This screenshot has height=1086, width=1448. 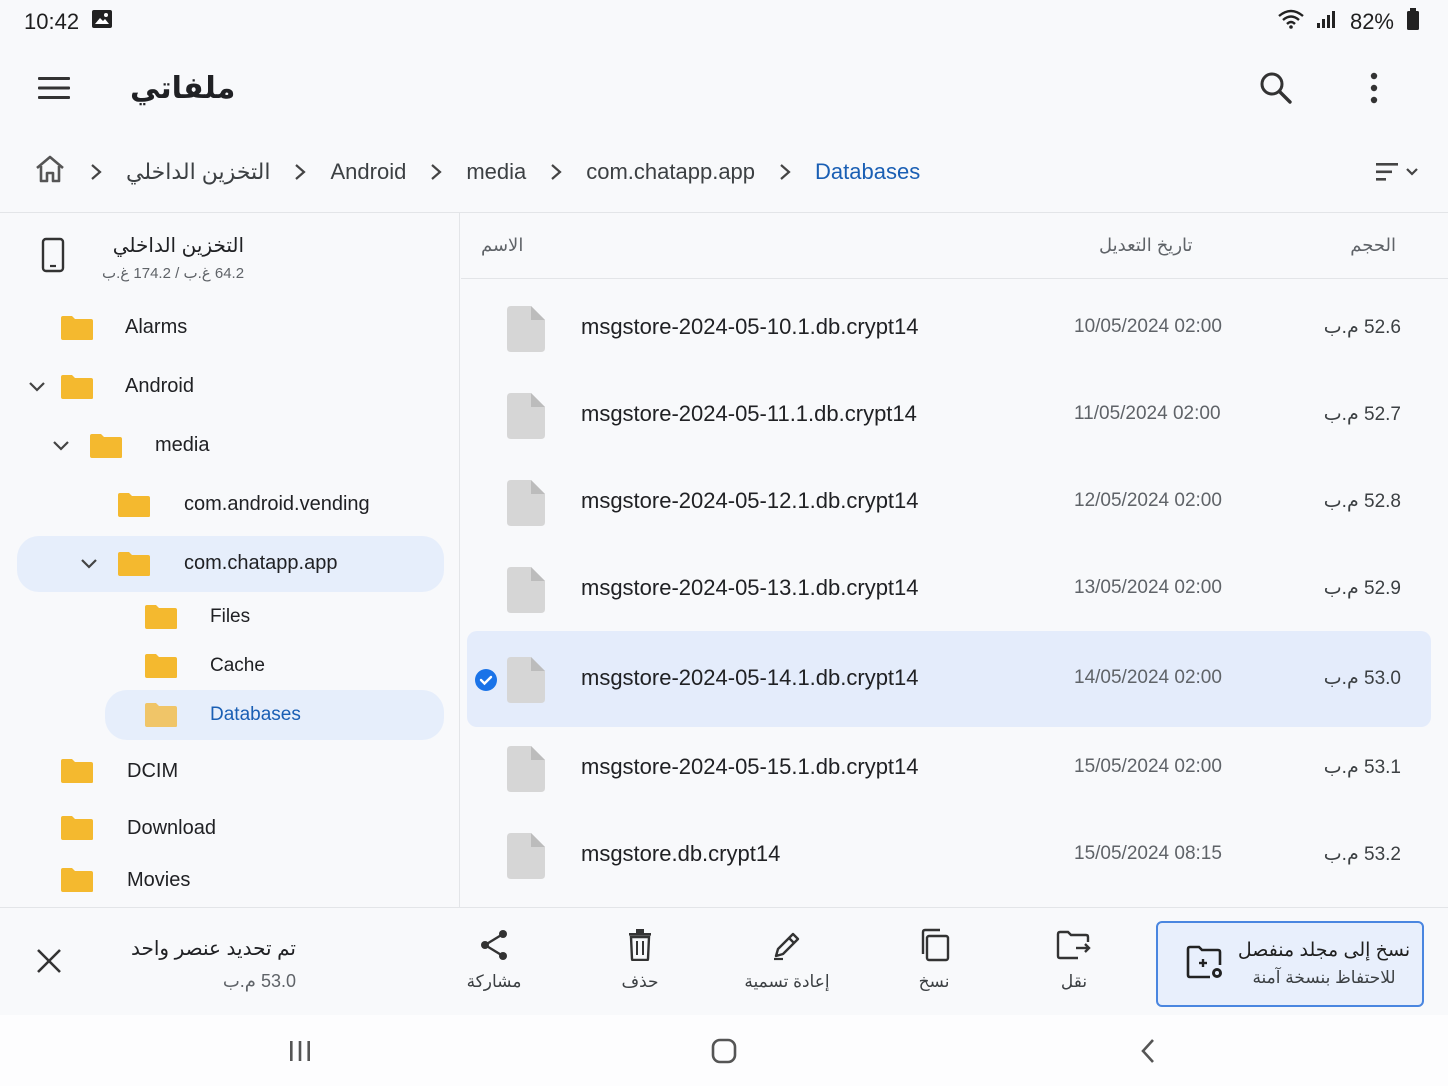 What do you see at coordinates (53, 257) in the screenshot?
I see `phone-icon` at bounding box center [53, 257].